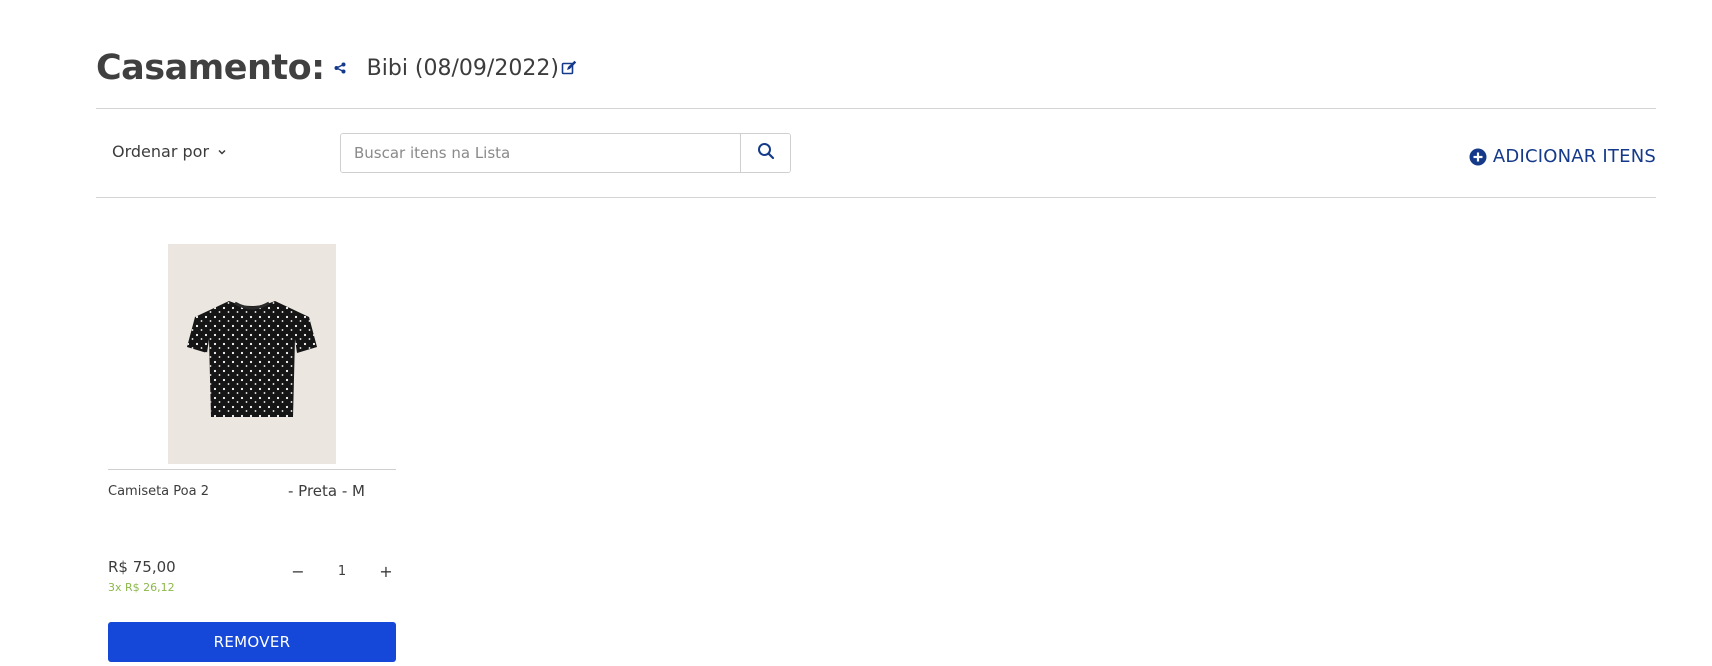  Describe the element at coordinates (462, 68) in the screenshot. I see `list-name: Bibi (08/09/2022)` at that location.